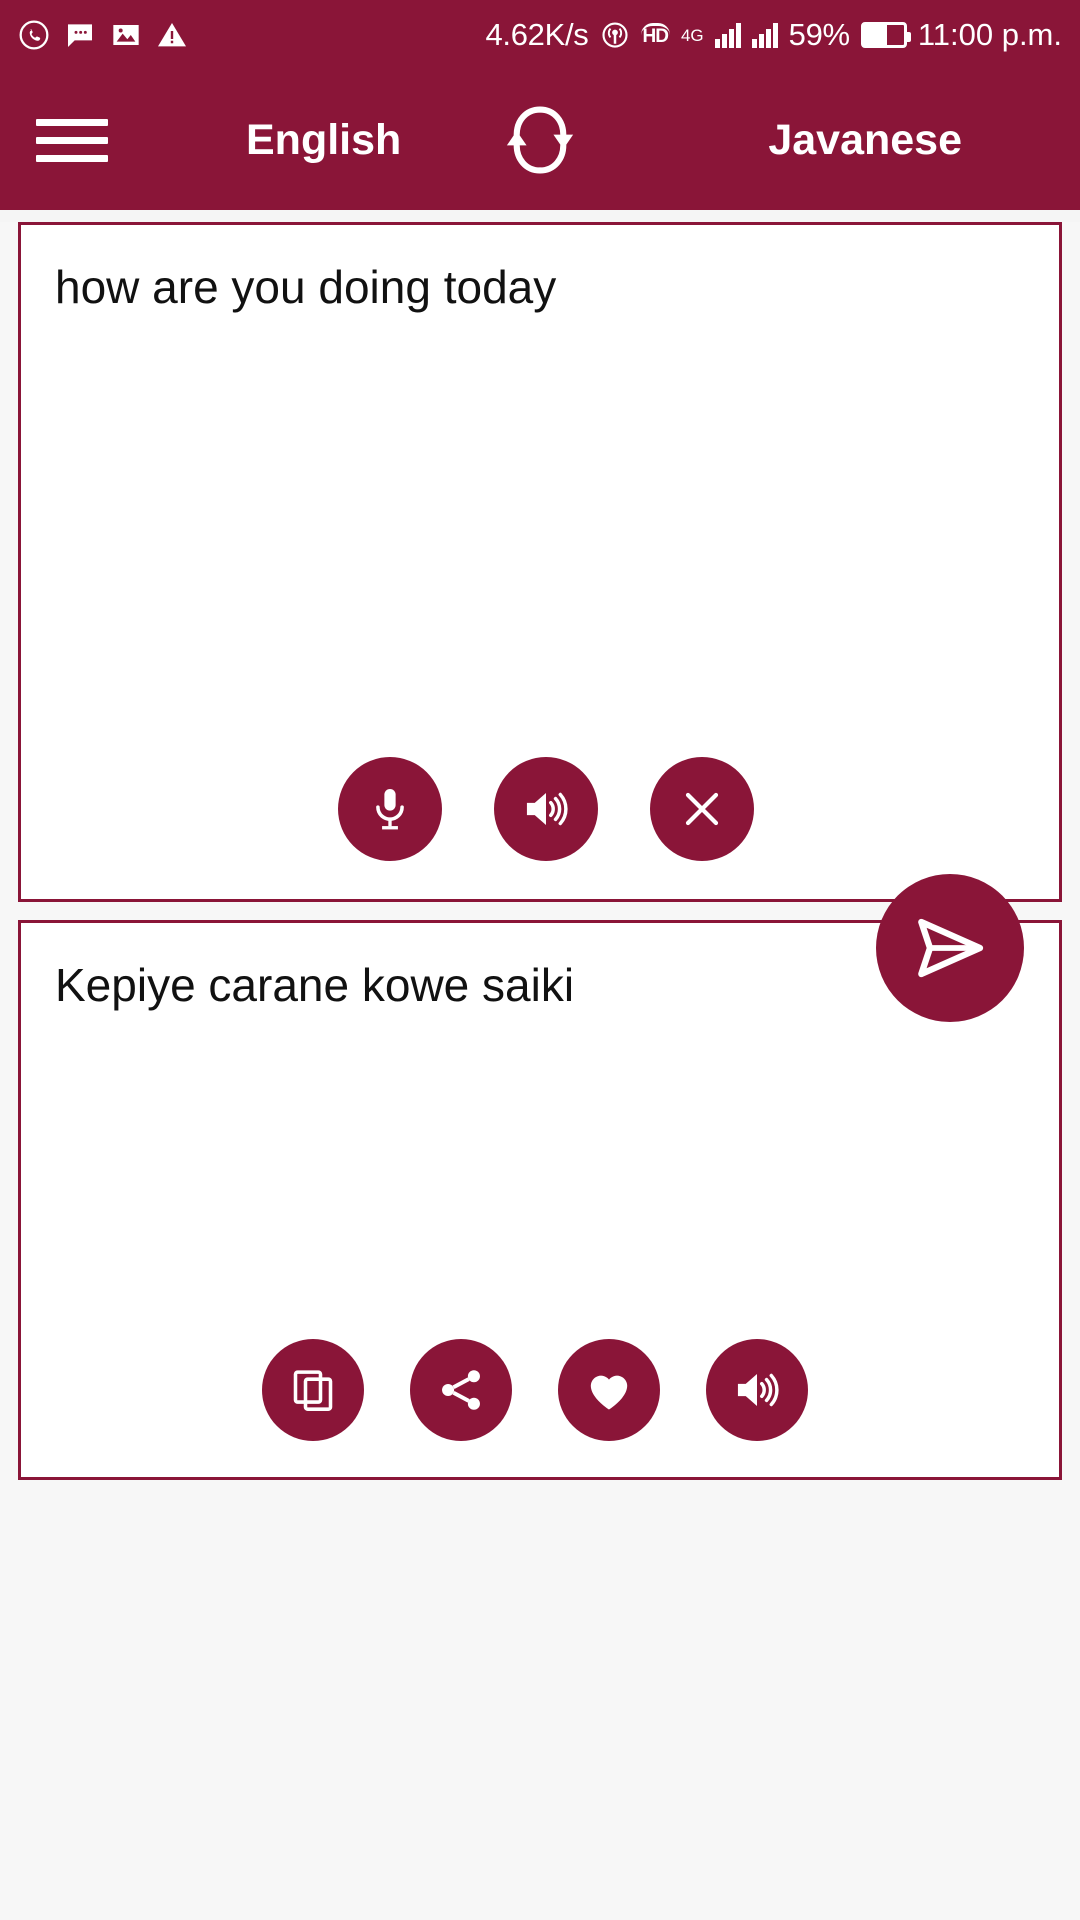  I want to click on signal-bars-sim1, so click(727, 35).